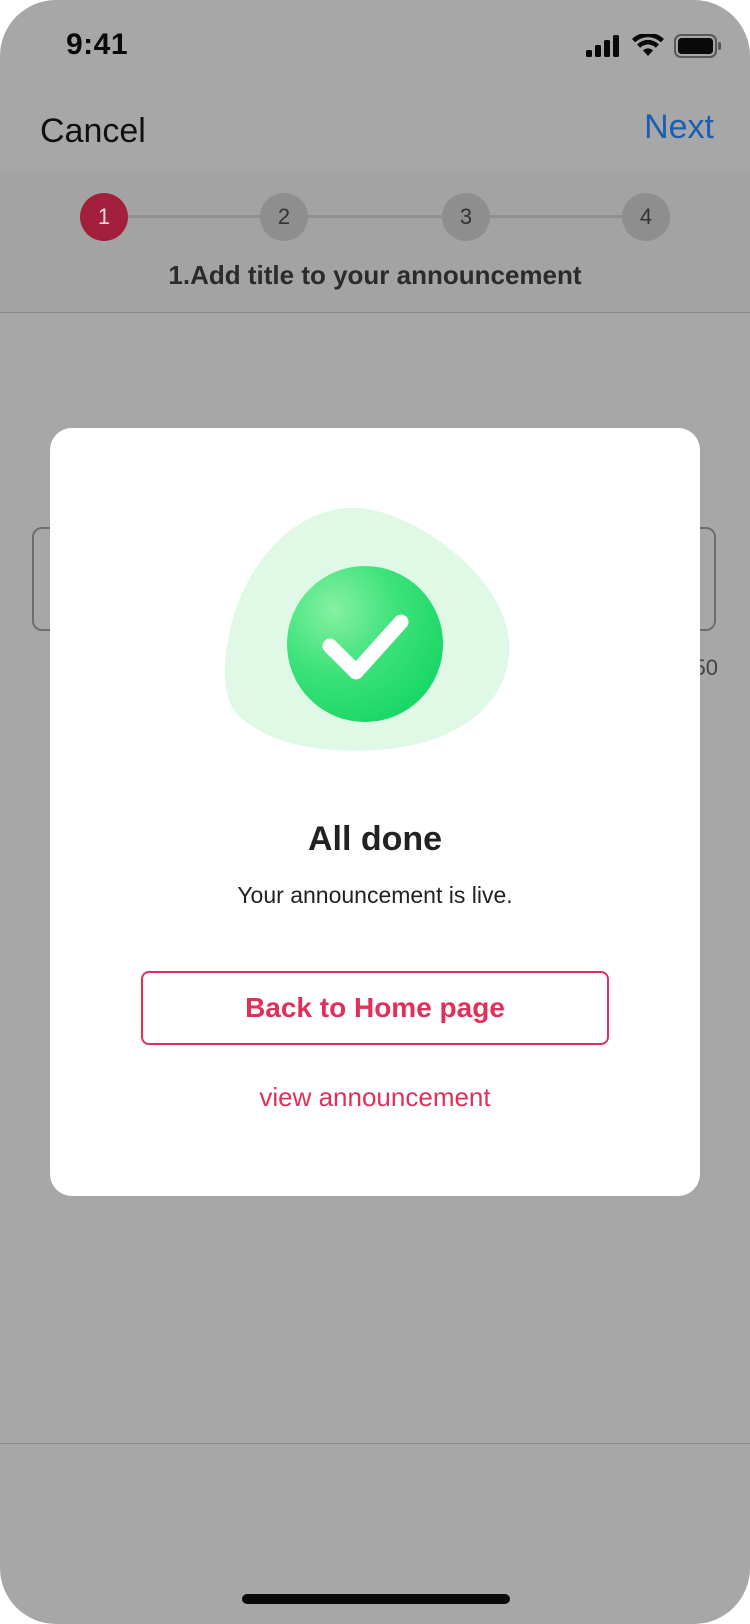  What do you see at coordinates (375, 1443) in the screenshot?
I see `bottom-divider` at bounding box center [375, 1443].